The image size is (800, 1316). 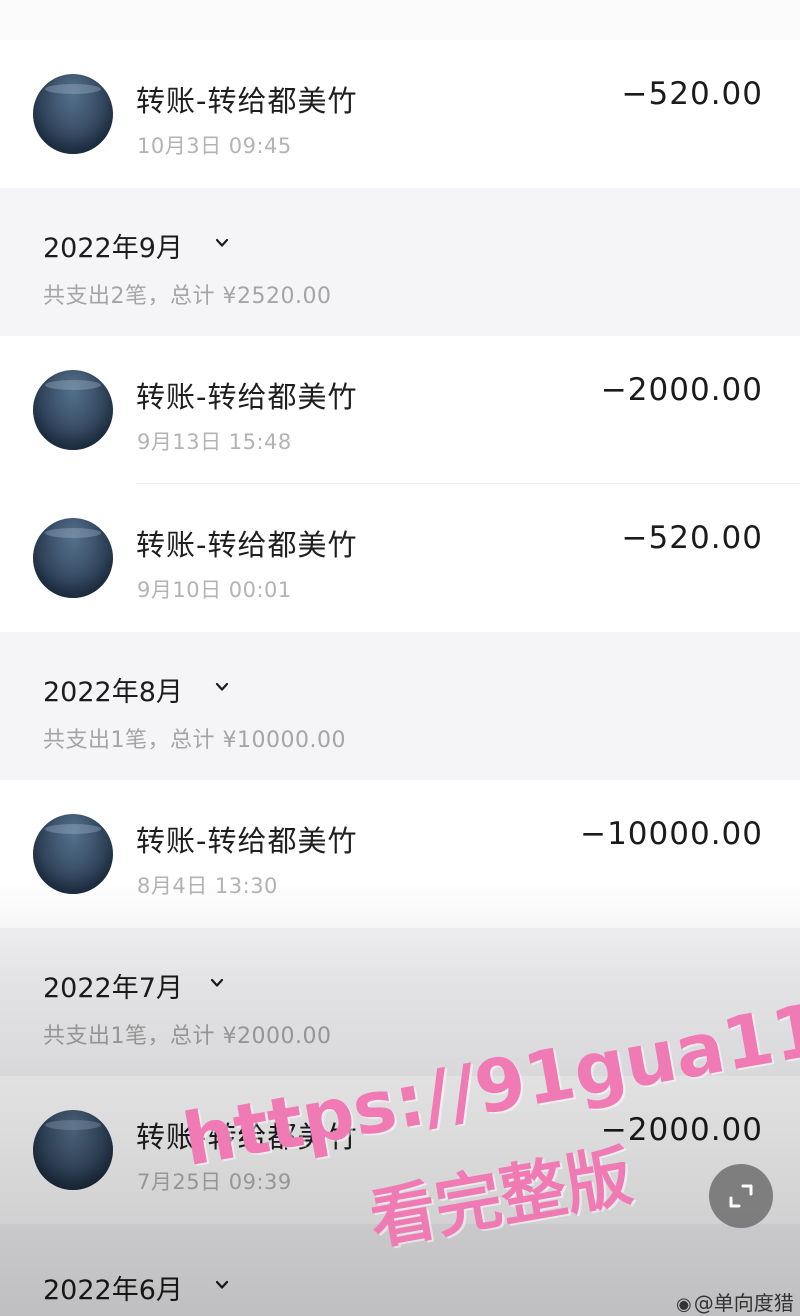 What do you see at coordinates (194, 740) in the screenshot?
I see `month-summary: 共支出1笔，总计 ¥10000.00` at bounding box center [194, 740].